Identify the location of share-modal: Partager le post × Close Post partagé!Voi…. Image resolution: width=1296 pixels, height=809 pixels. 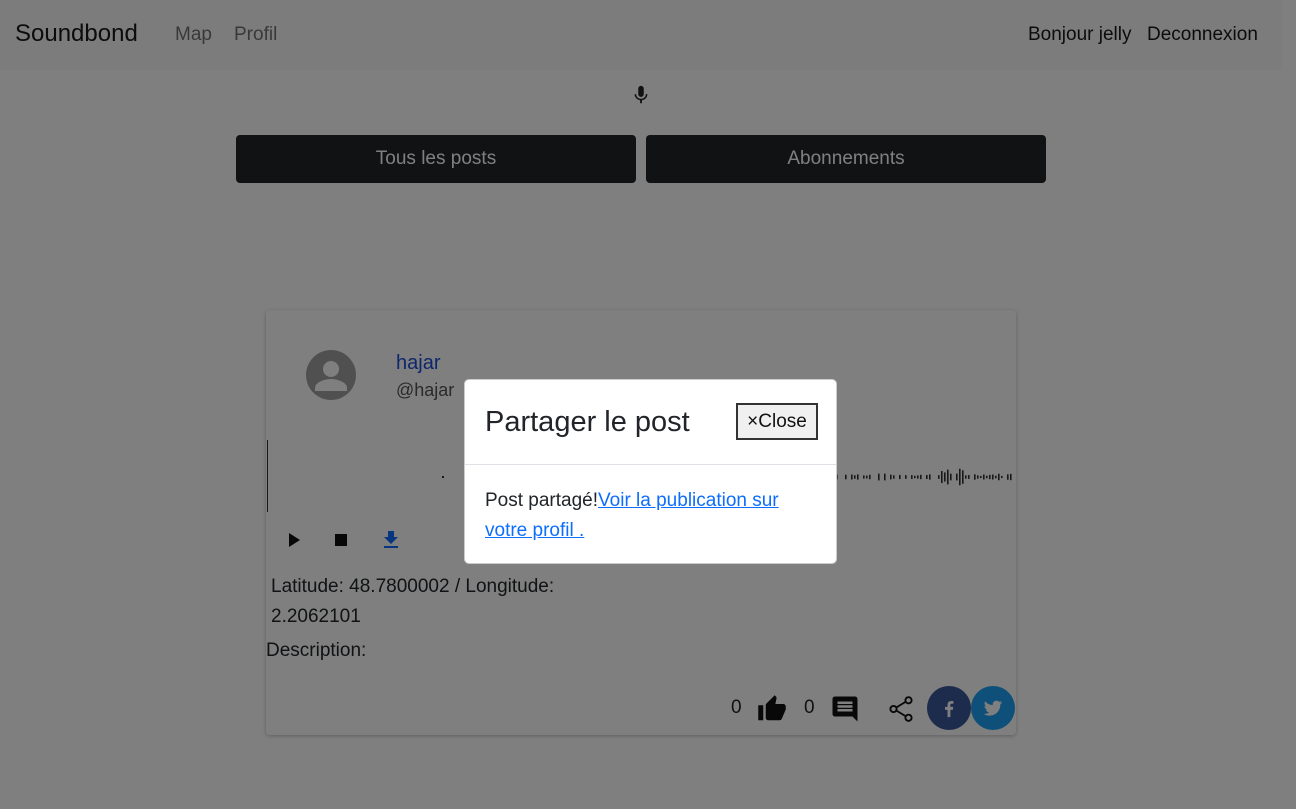
(650, 471).